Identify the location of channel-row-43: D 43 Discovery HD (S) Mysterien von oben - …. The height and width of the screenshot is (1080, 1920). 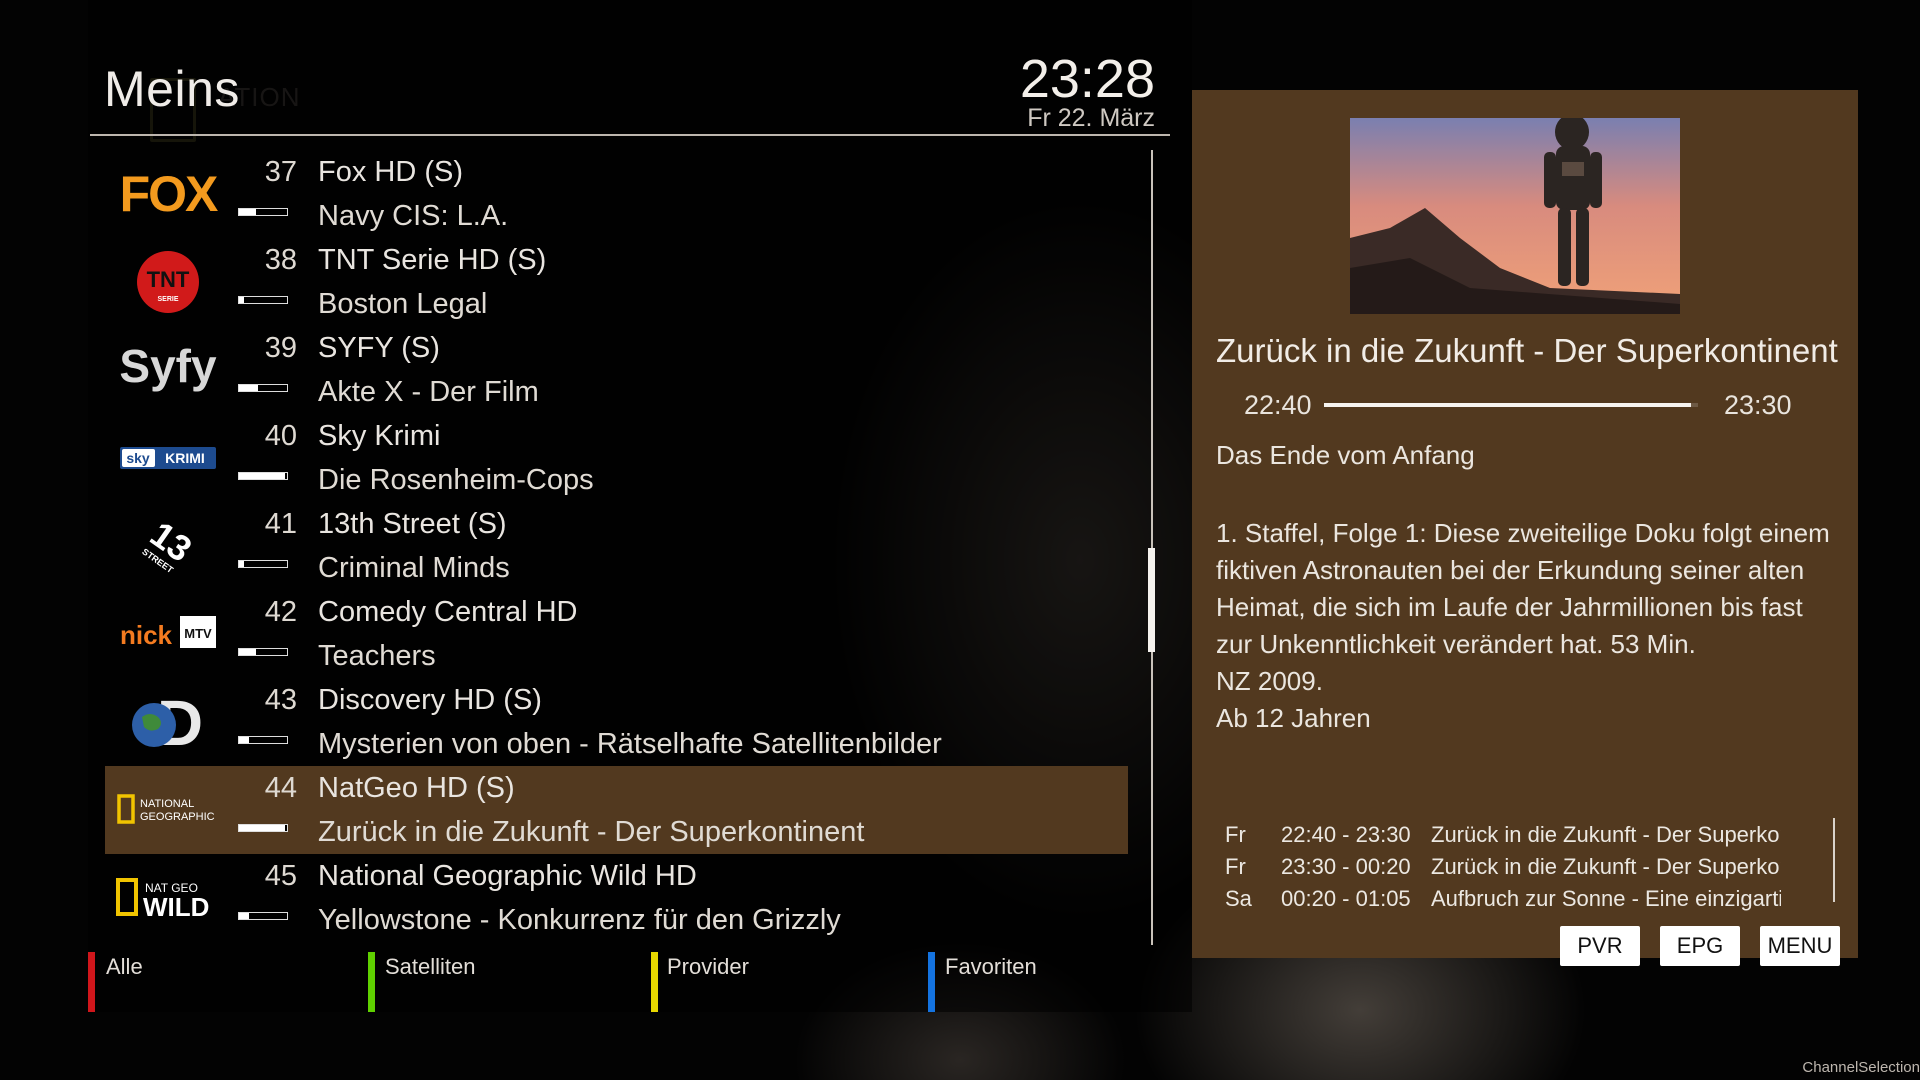
(616, 722).